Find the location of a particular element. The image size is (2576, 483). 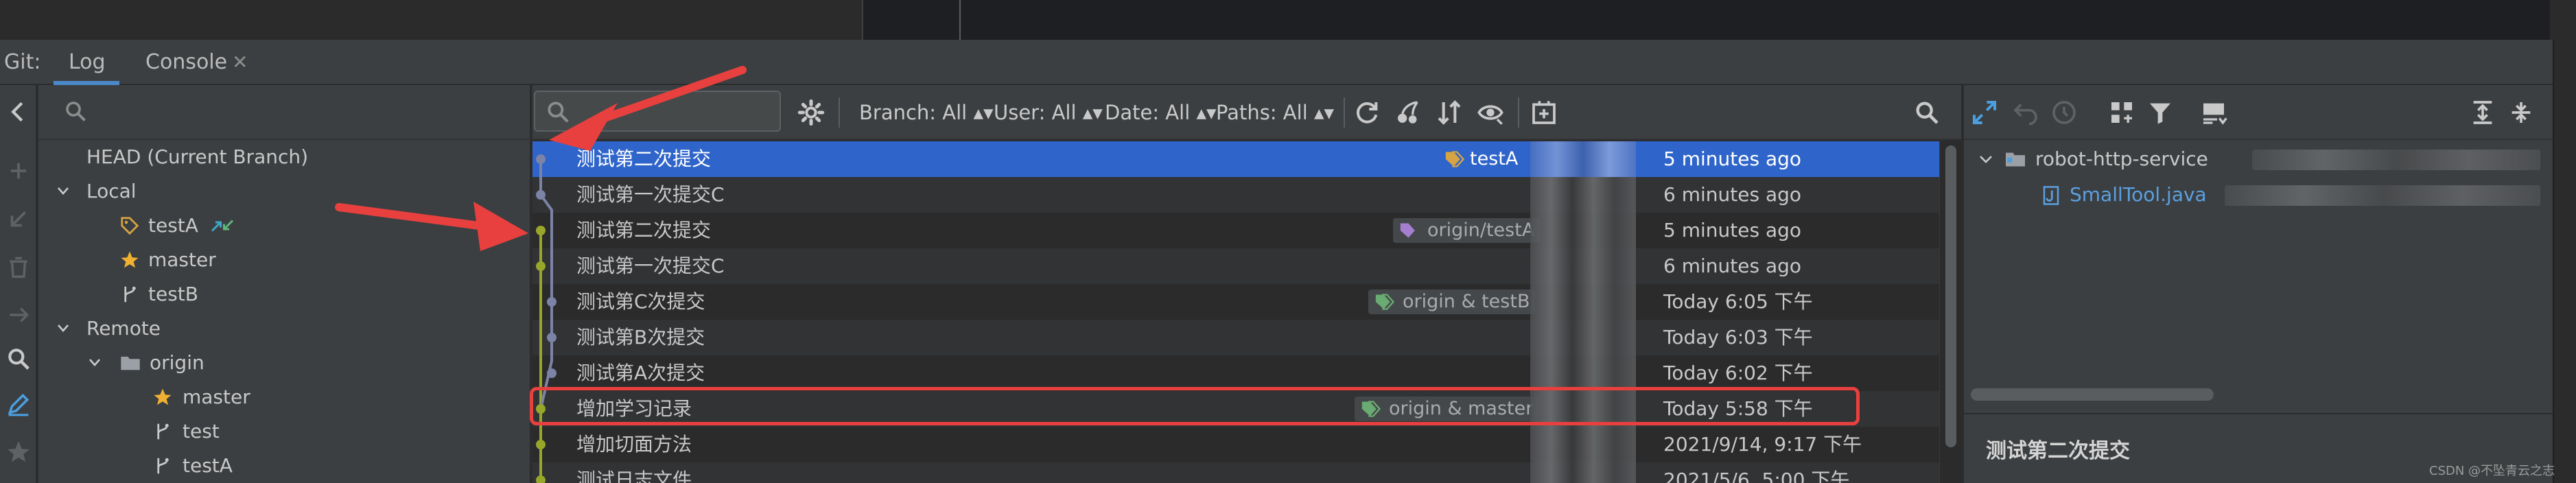

commit-message: 测试第A次提交 is located at coordinates (640, 373).